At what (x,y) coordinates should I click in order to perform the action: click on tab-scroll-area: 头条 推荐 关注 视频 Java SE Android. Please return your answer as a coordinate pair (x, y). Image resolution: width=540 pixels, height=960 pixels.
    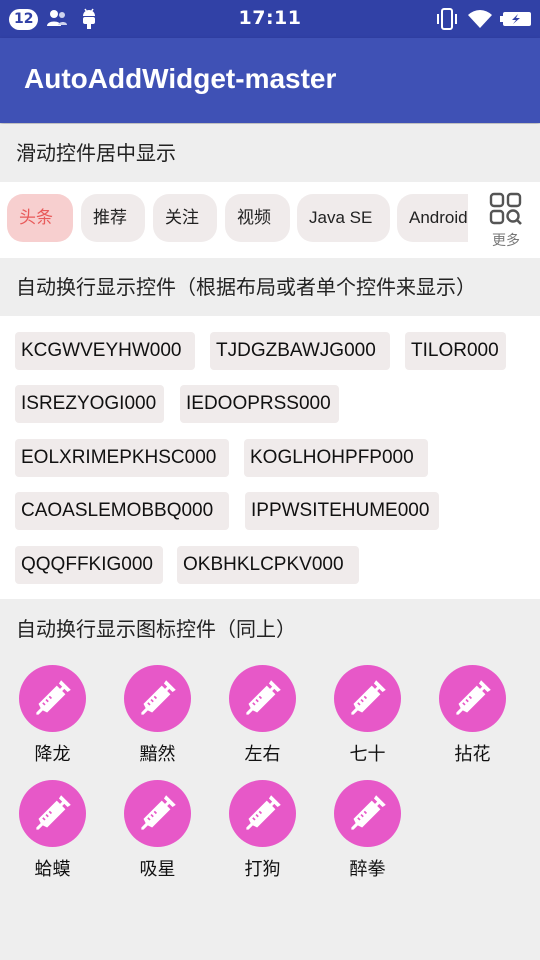
    Looking at the image, I should click on (234, 220).